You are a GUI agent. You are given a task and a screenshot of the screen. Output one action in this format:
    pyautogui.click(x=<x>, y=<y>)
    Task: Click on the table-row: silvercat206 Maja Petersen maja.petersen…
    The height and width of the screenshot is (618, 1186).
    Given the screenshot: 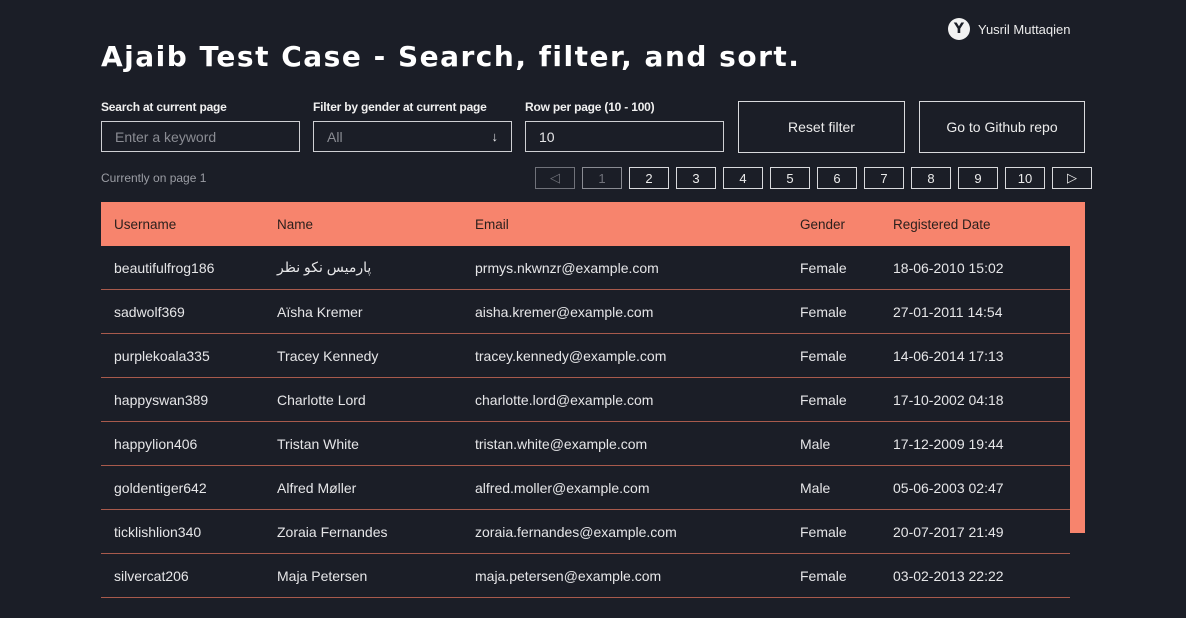 What is the action you would take?
    pyautogui.click(x=585, y=576)
    